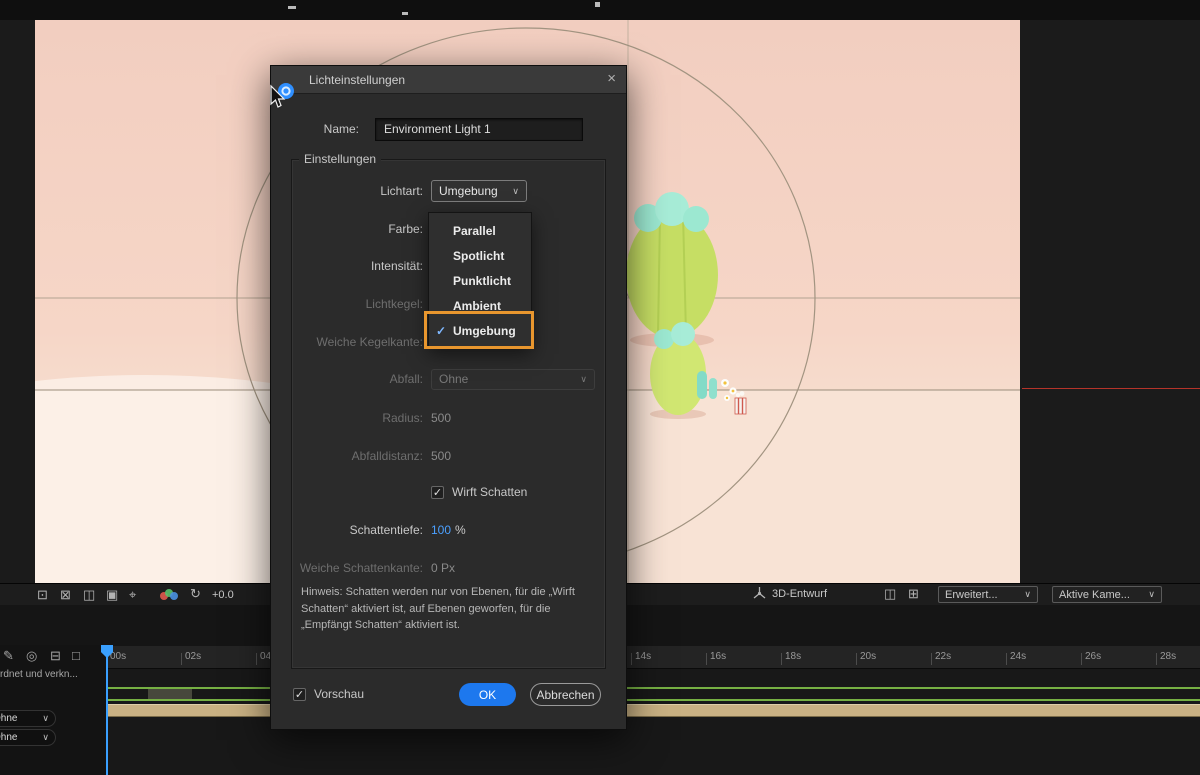 The height and width of the screenshot is (775, 1200). I want to click on time-tick: 26s, so click(1091, 658).